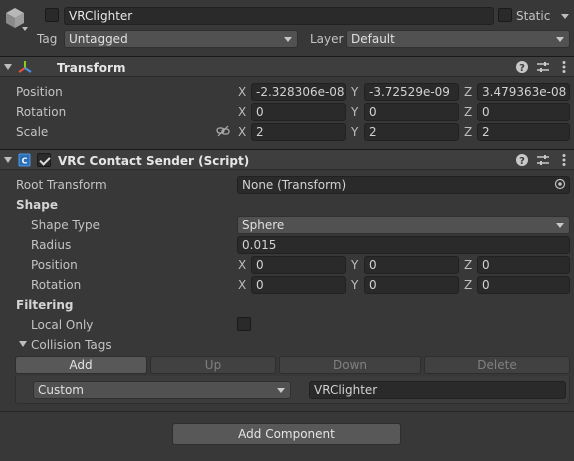 This screenshot has width=574, height=461. What do you see at coordinates (298, 285) in the screenshot?
I see `shape-rotation-x: 0` at bounding box center [298, 285].